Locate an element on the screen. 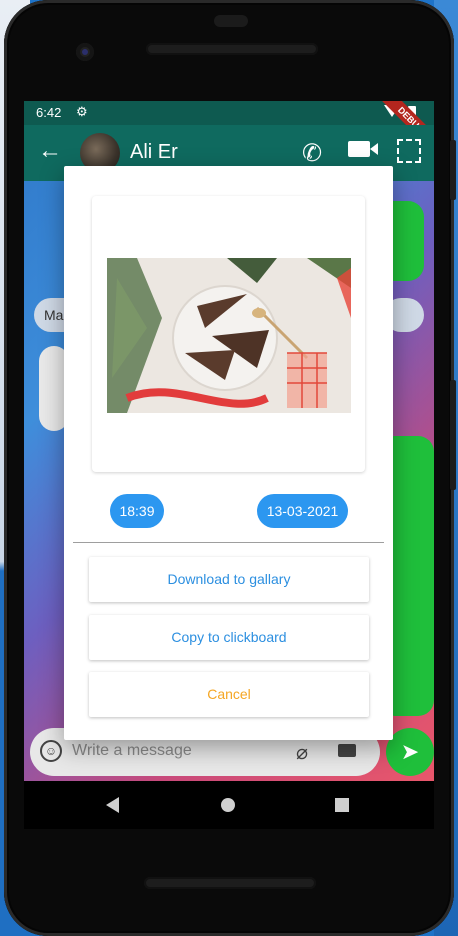 The image size is (458, 936). date-chip: 13-03-2021 is located at coordinates (302, 511).